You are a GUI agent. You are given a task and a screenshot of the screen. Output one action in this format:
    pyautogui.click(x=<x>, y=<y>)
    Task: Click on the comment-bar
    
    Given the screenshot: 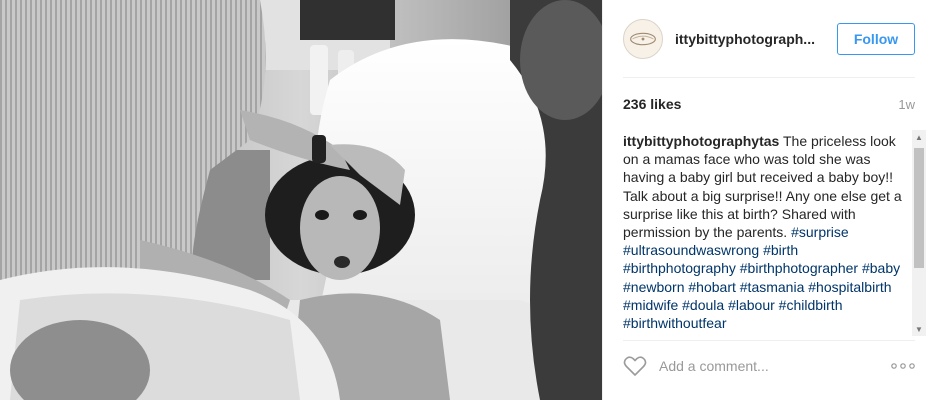 What is the action you would take?
    pyautogui.click(x=769, y=365)
    